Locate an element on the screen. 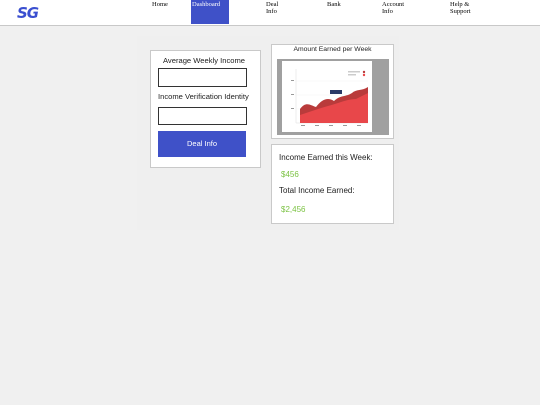 This screenshot has width=540, height=405. total-income-value: $2,456 is located at coordinates (293, 209).